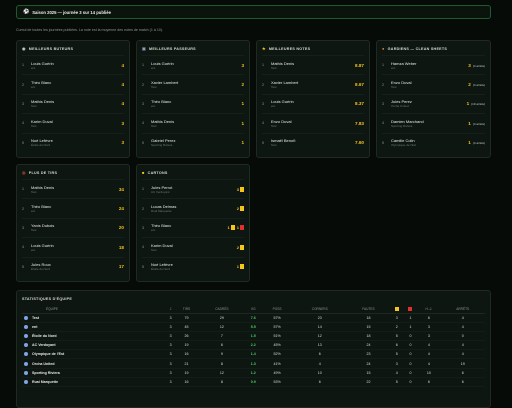 The width and height of the screenshot is (512, 408). Describe the element at coordinates (253, 382) in the screenshot. I see `table-row: Rual Marquette 3 16 8 0.9 53% 6 22 5 0 6 6` at that location.